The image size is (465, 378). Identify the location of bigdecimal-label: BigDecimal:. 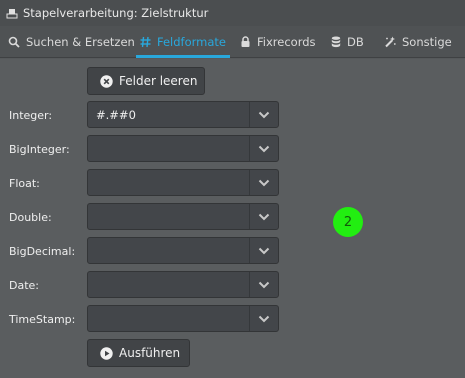
(42, 251).